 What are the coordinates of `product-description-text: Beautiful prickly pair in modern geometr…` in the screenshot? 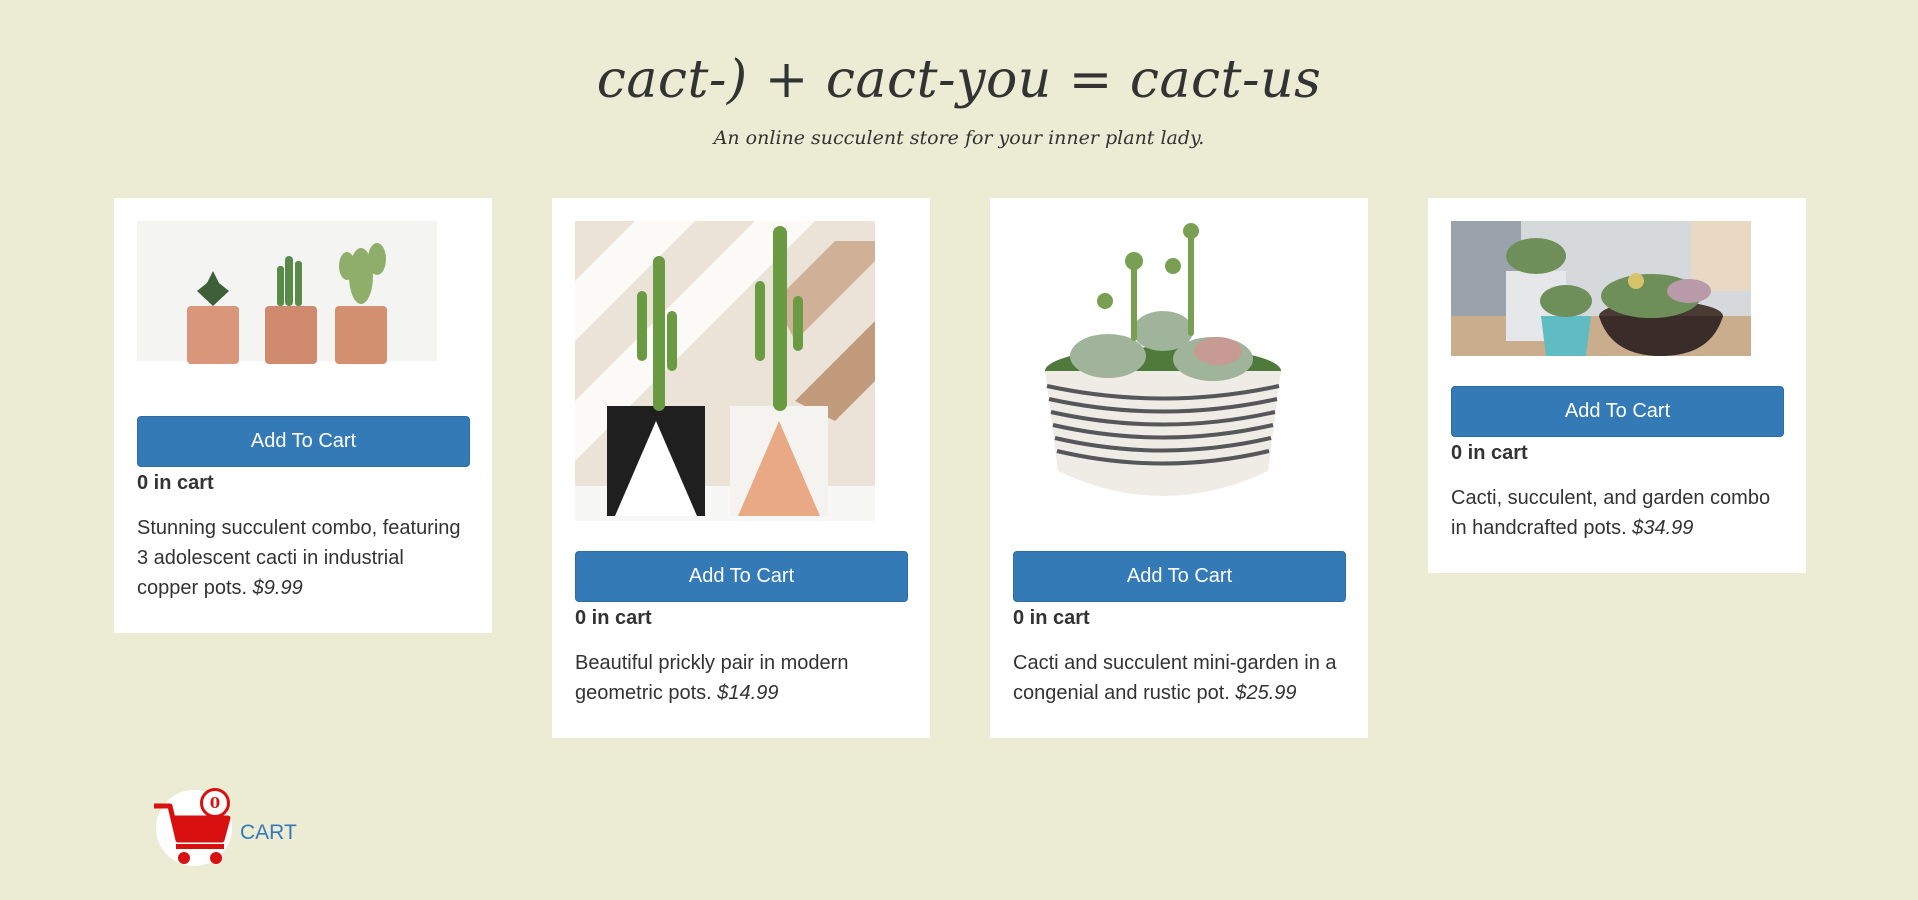 It's located at (712, 678).